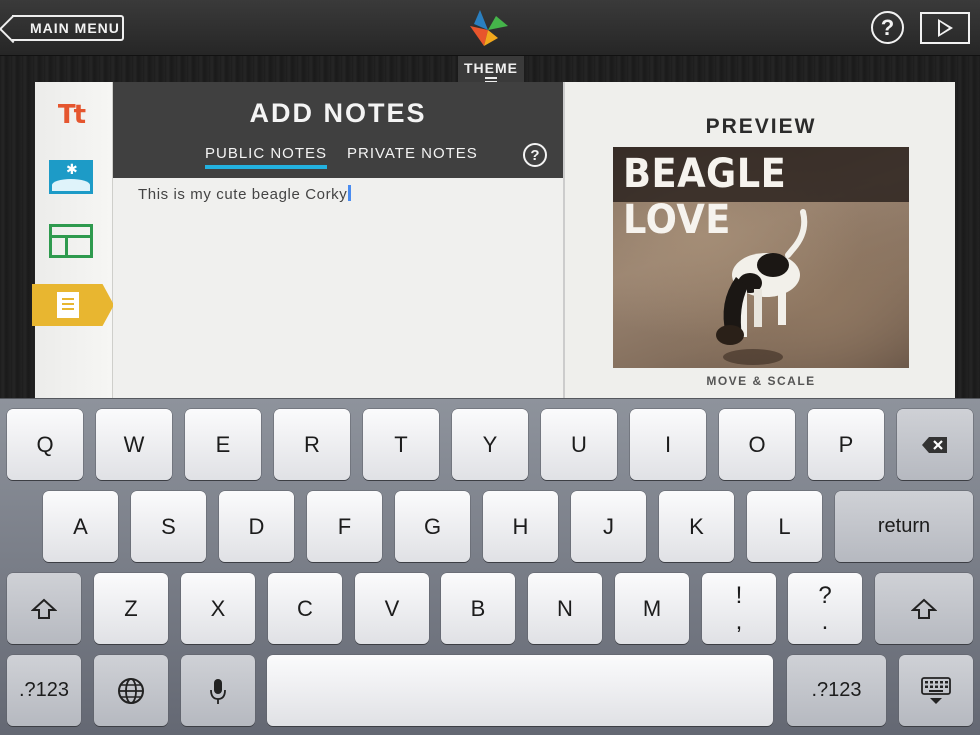  Describe the element at coordinates (80, 526) in the screenshot. I see `key-a: A` at that location.